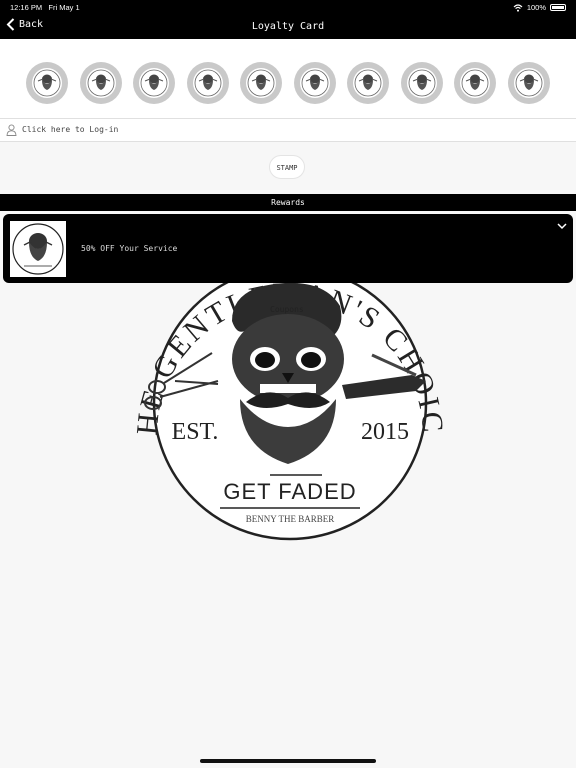 The width and height of the screenshot is (576, 768). I want to click on nav-bar: Back Loyalty Card, so click(288, 26).